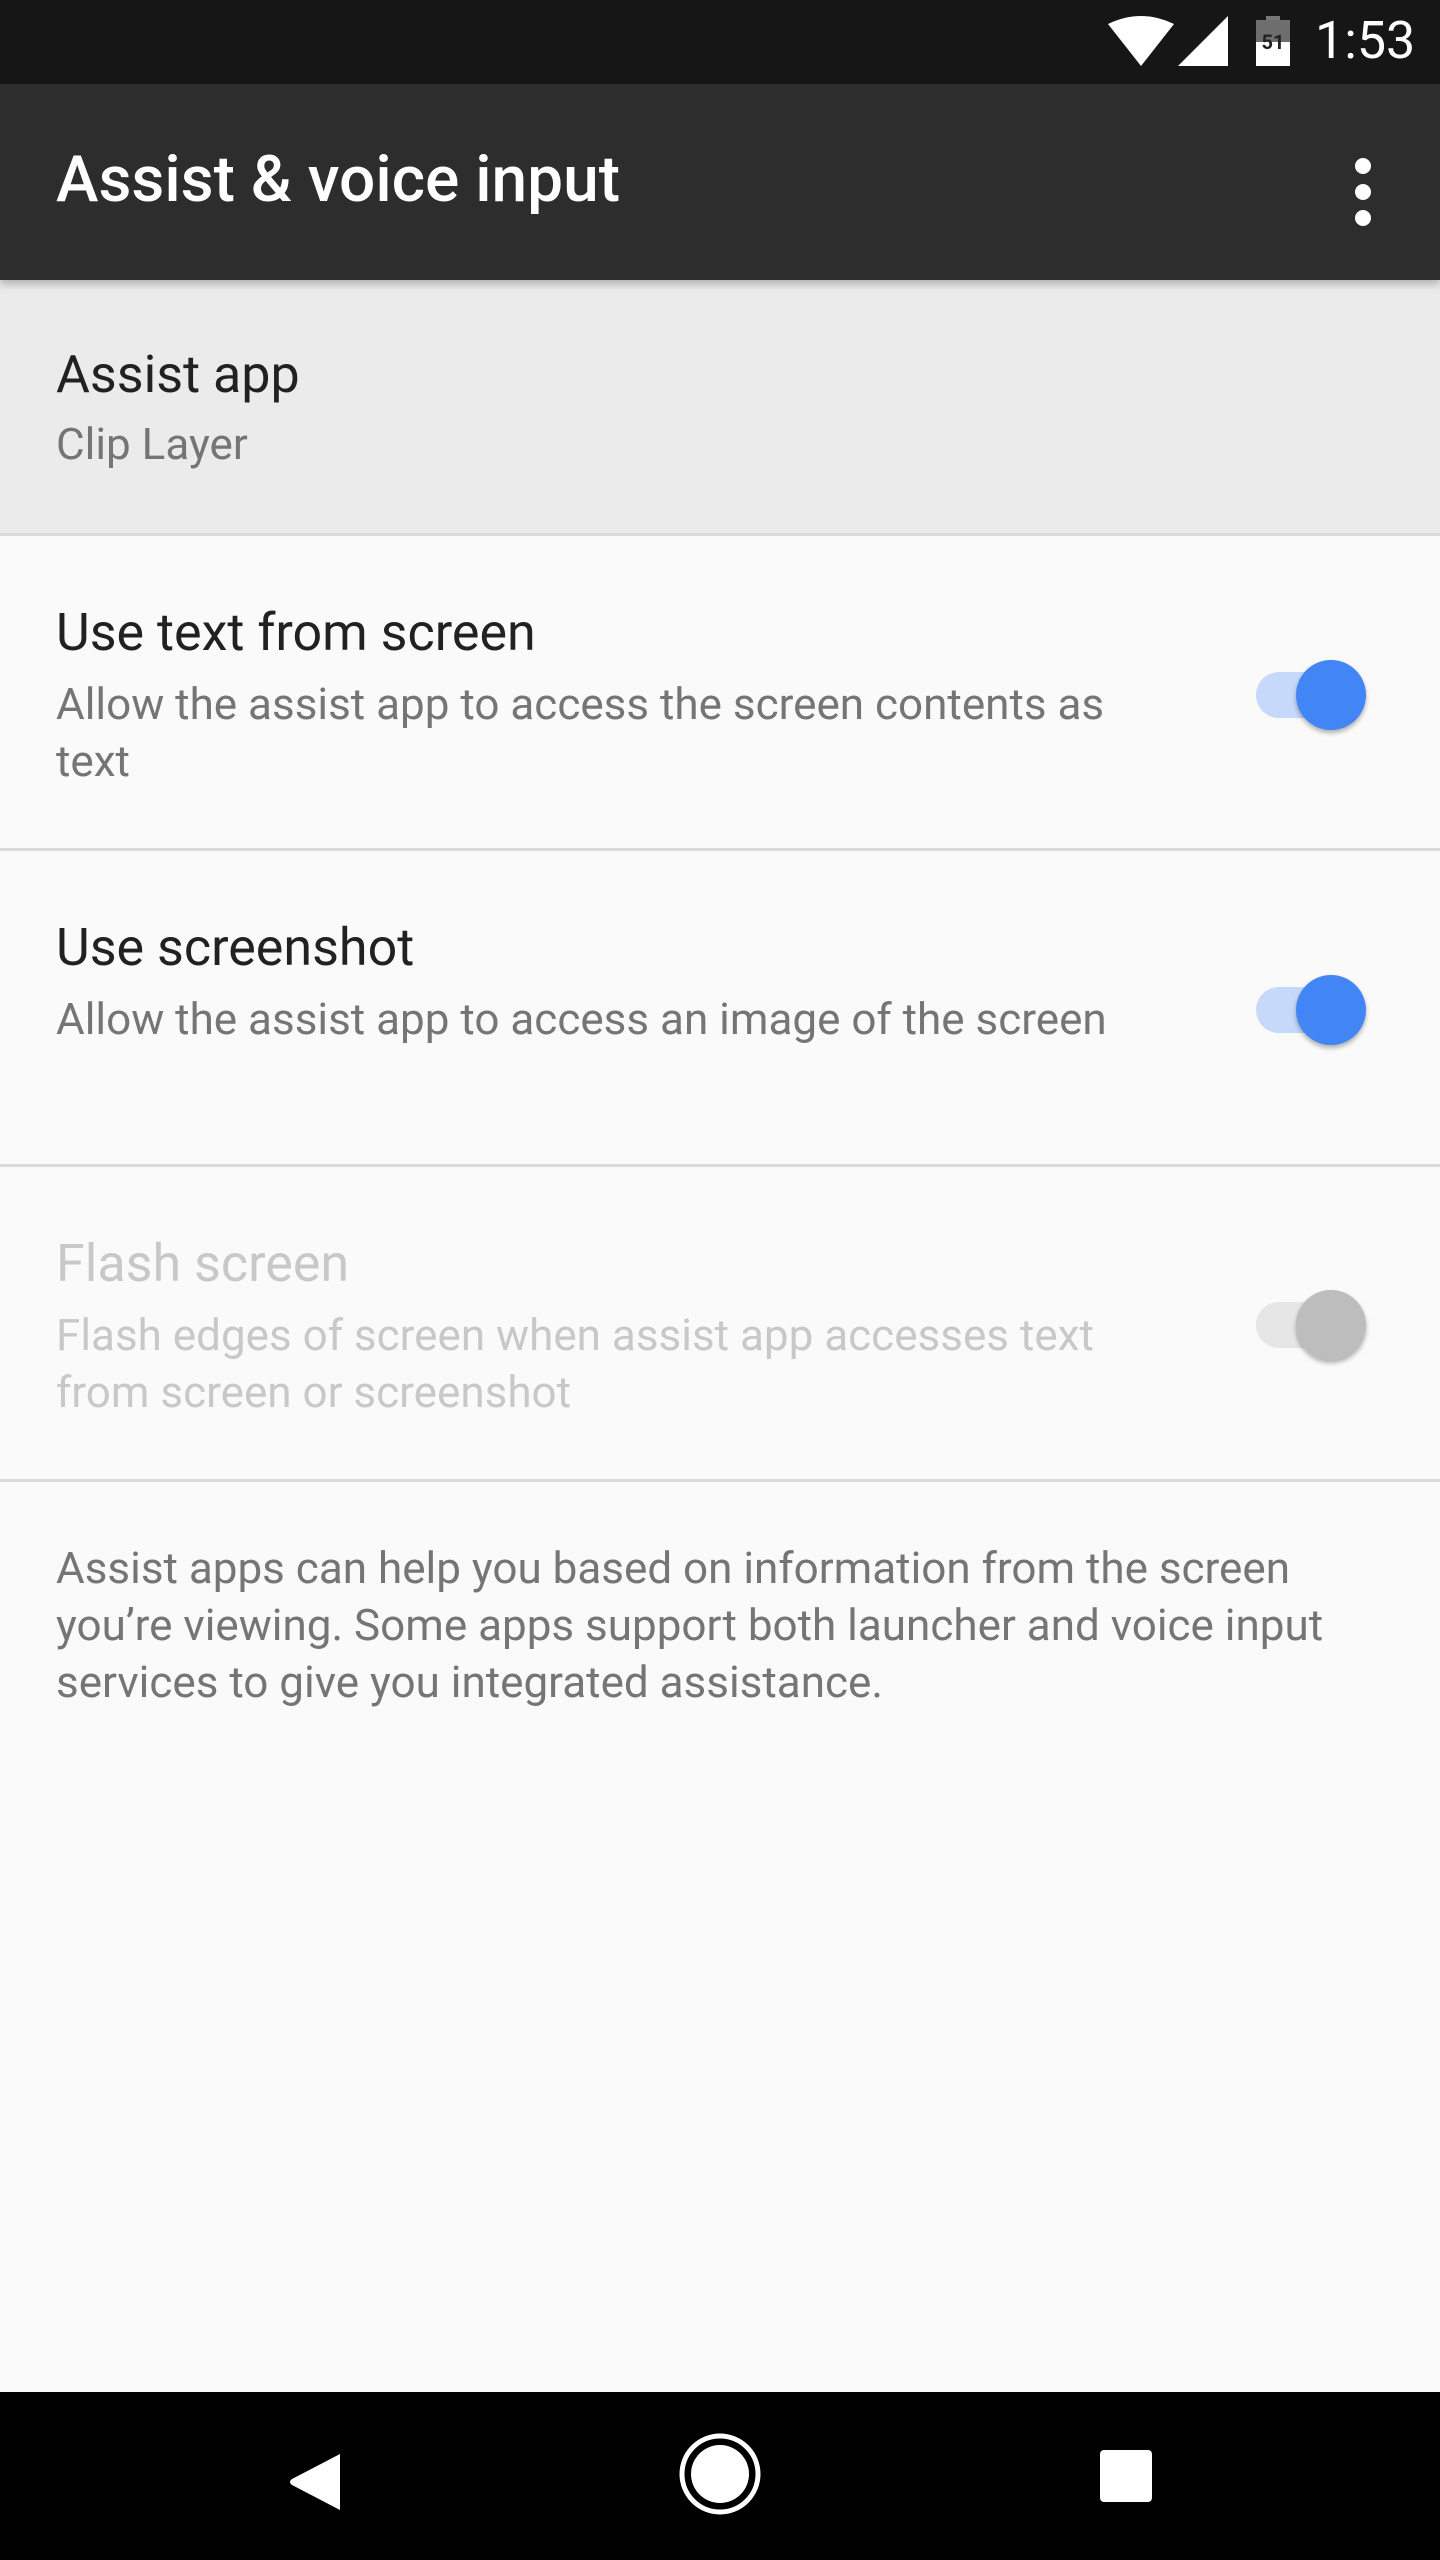  Describe the element at coordinates (1126, 2476) in the screenshot. I see `recents-icon` at that location.